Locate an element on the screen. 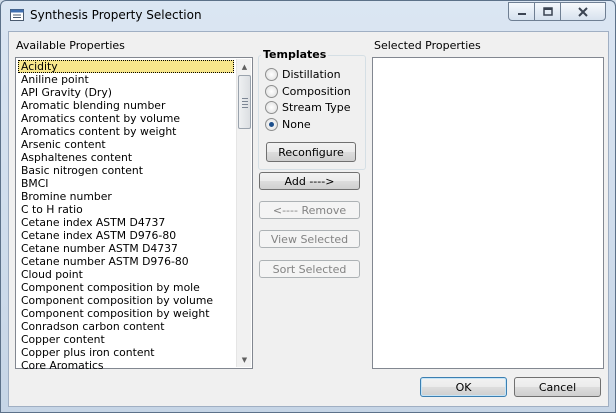 This screenshot has width=616, height=413. cancel-button: Cancel is located at coordinates (557, 387).